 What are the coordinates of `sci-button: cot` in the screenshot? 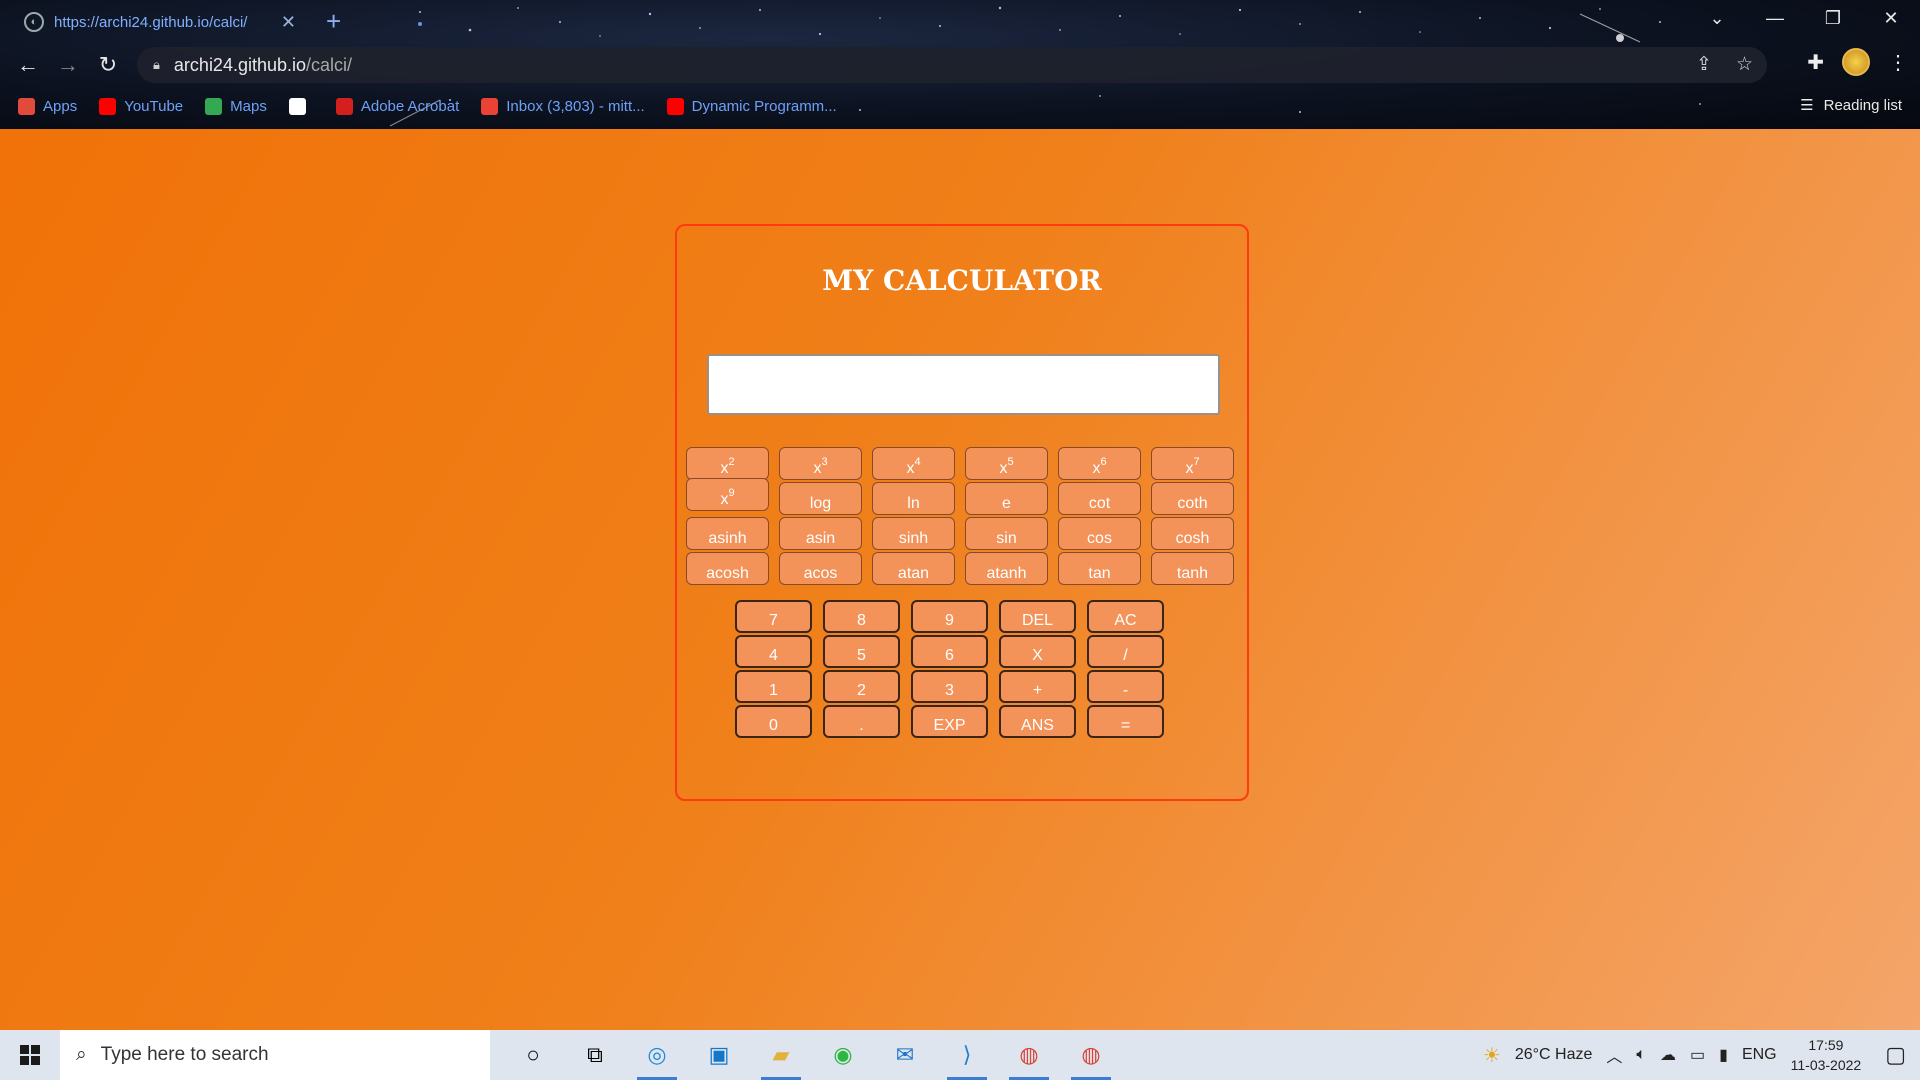 It's located at (1099, 498).